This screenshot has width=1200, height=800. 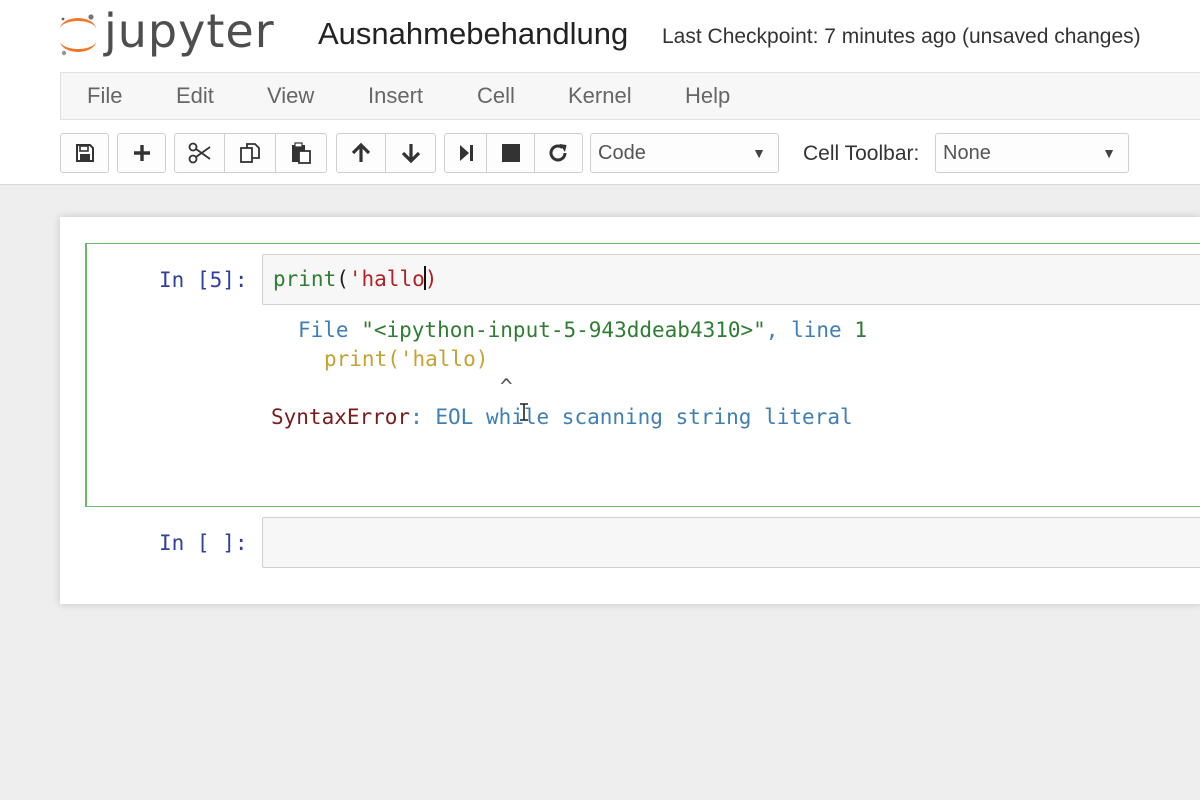 I want to click on cell-toolbar-label: Cell Toolbar:, so click(x=861, y=153).